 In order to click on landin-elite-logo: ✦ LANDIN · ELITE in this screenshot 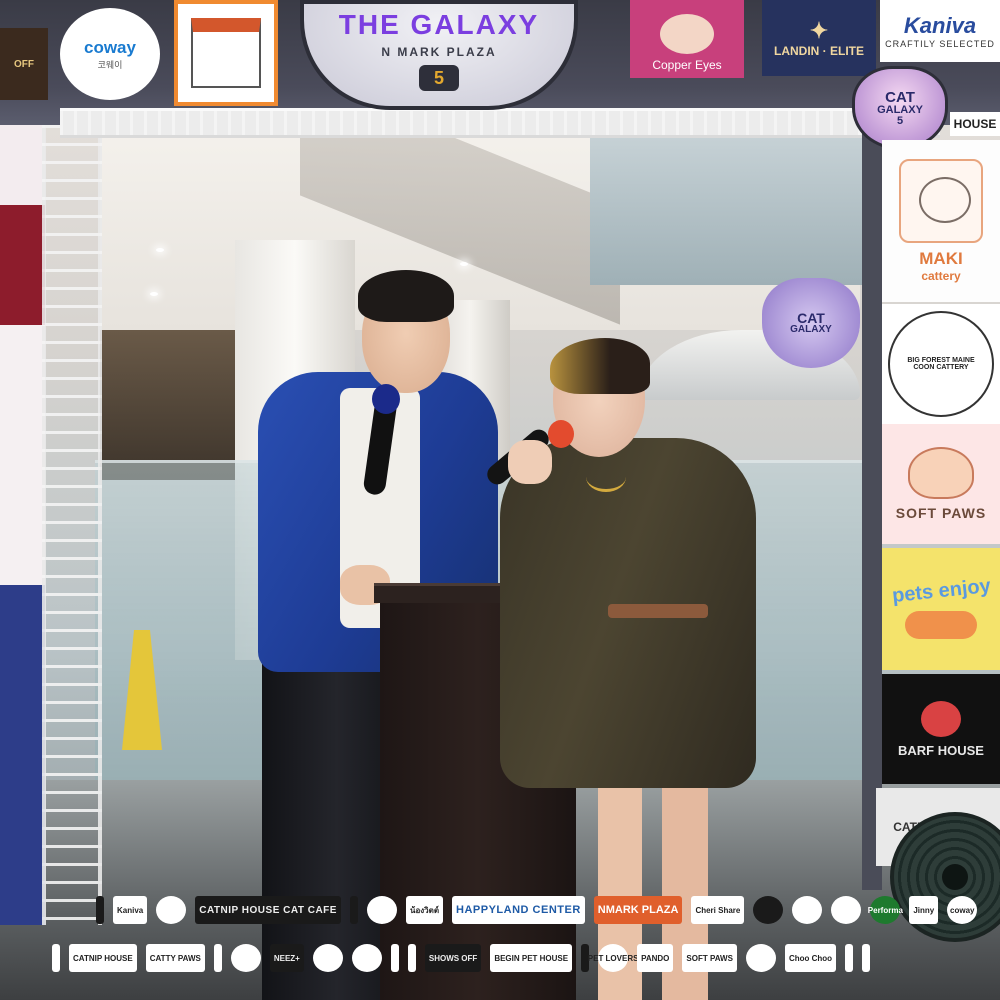, I will do `click(819, 38)`.